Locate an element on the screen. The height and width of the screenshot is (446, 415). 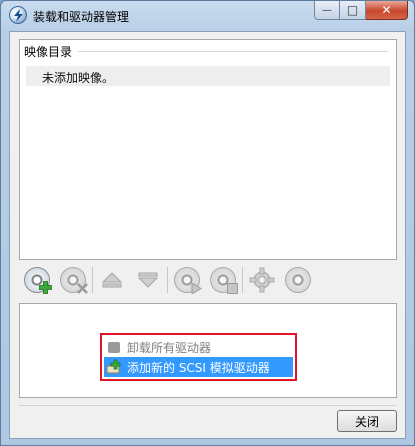
add-drive-icon is located at coordinates (114, 367).